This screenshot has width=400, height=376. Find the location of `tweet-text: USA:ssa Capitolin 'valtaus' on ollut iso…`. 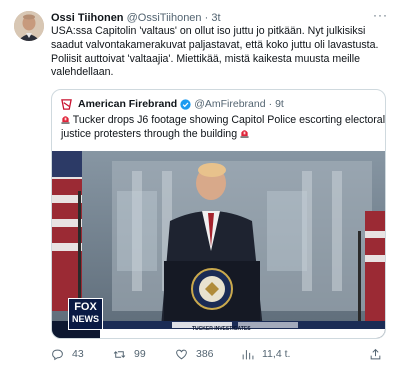

tweet-text: USA:ssa Capitolin 'valtaus' on ollut iso… is located at coordinates (218, 52).